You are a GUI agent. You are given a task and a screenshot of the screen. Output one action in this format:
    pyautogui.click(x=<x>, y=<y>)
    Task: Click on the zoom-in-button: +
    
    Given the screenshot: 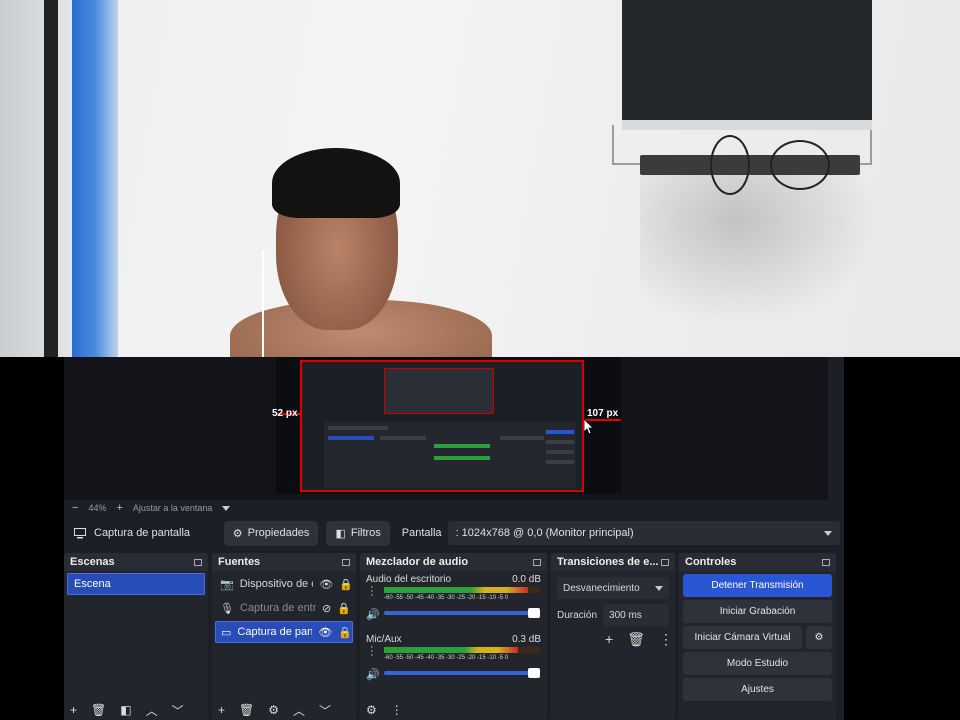 What is the action you would take?
    pyautogui.click(x=119, y=508)
    